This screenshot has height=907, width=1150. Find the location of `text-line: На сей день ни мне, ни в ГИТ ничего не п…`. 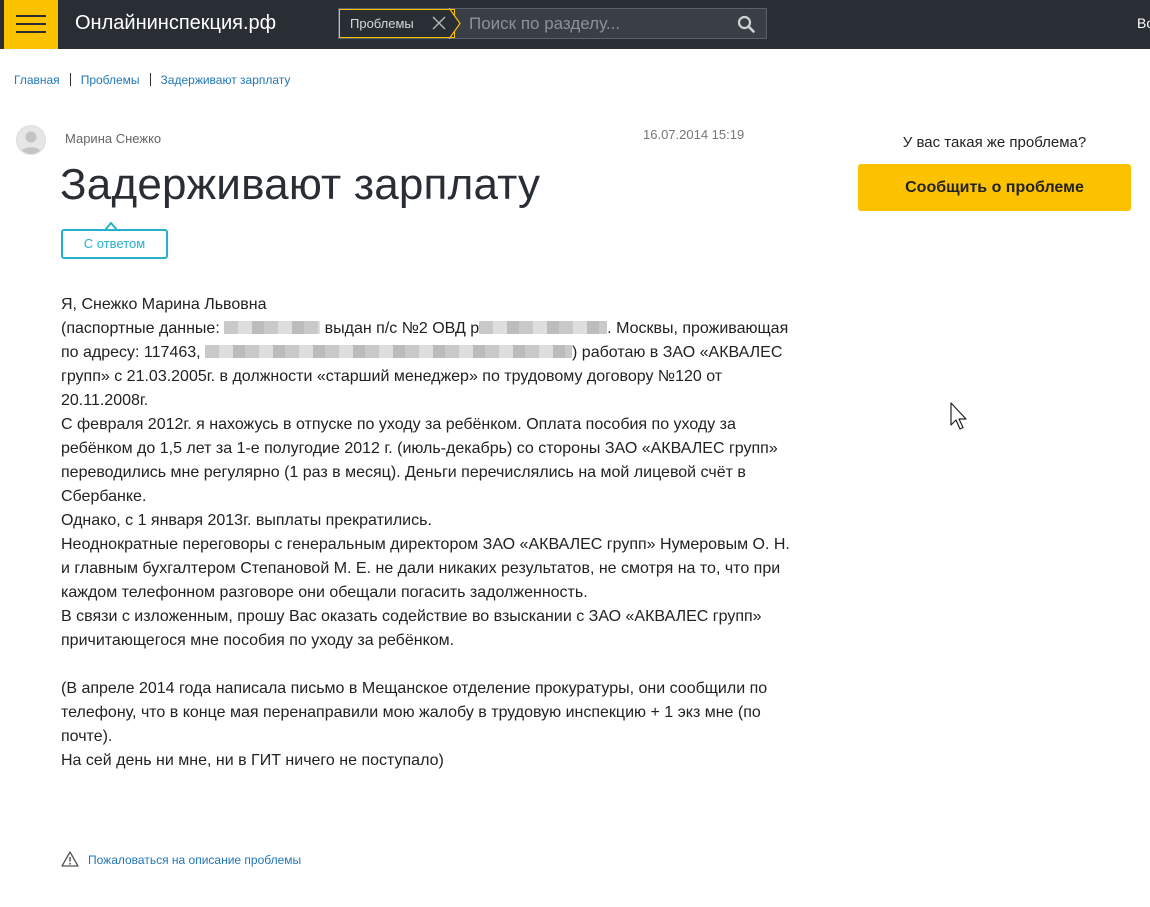

text-line: На сей день ни мне, ни в ГИТ ничего не п… is located at coordinates (252, 760).